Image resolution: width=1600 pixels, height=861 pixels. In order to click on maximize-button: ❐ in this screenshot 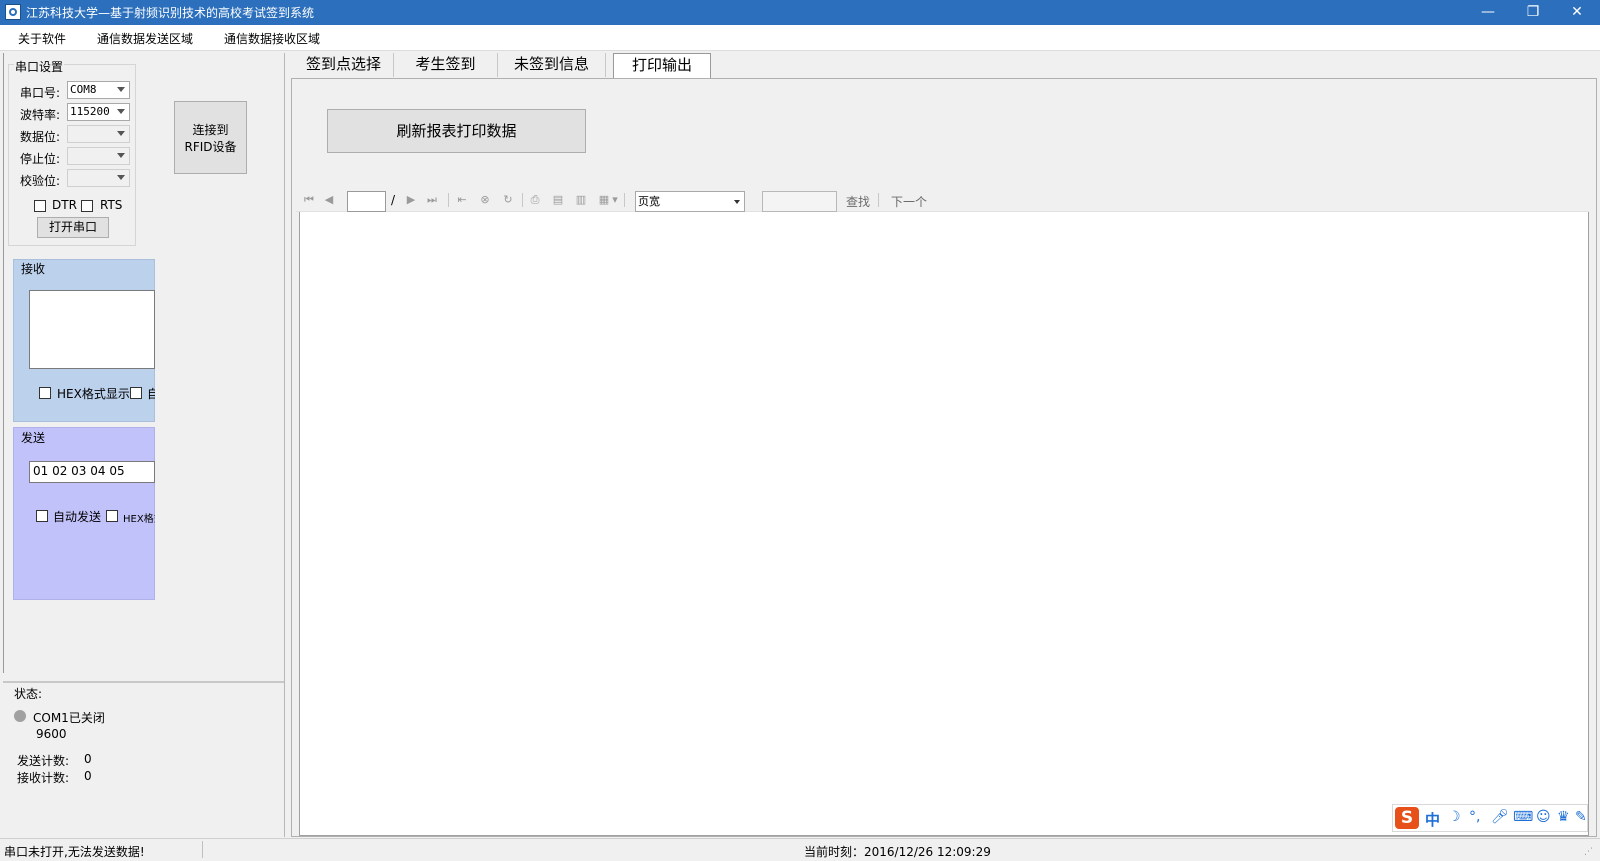, I will do `click(1533, 12)`.